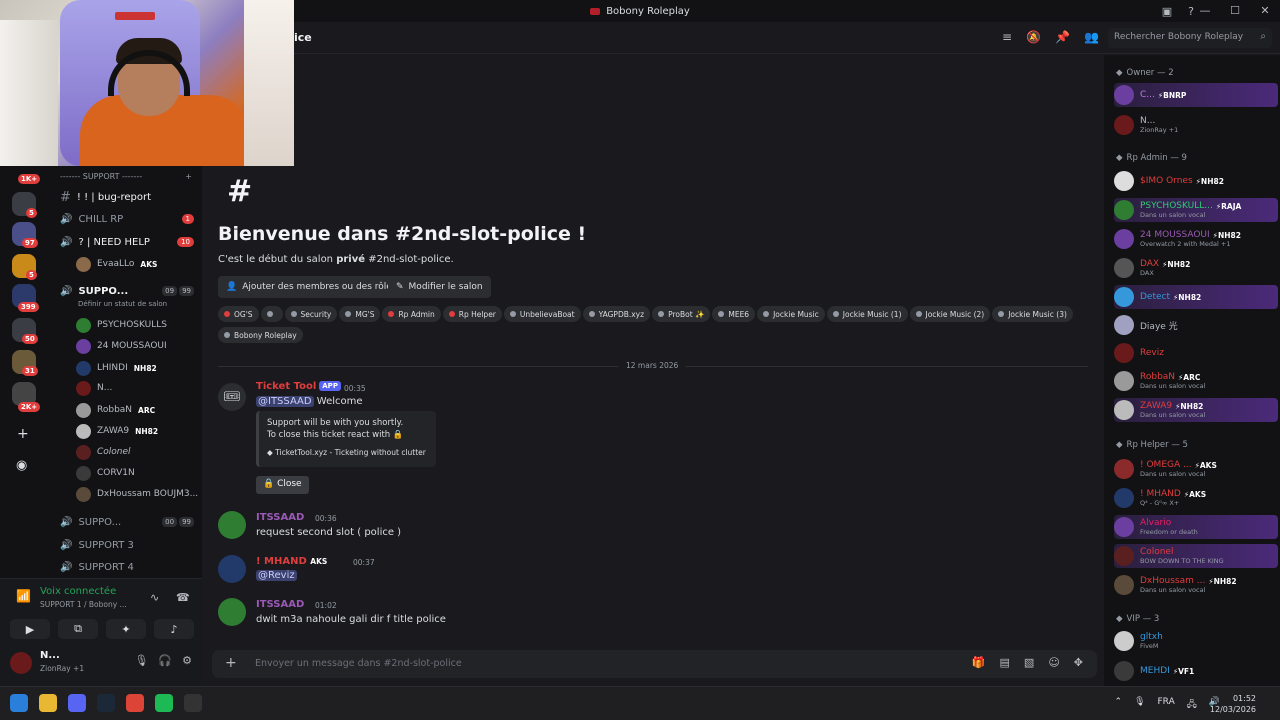 This screenshot has height=720, width=1280. Describe the element at coordinates (121, 325) in the screenshot. I see `vc-member: PSYCHOSKULLS` at that location.